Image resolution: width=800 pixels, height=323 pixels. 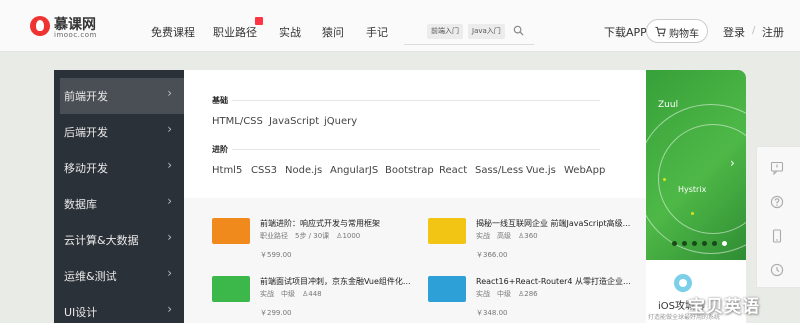 I want to click on course-price: ￥348.00, so click(x=492, y=313).